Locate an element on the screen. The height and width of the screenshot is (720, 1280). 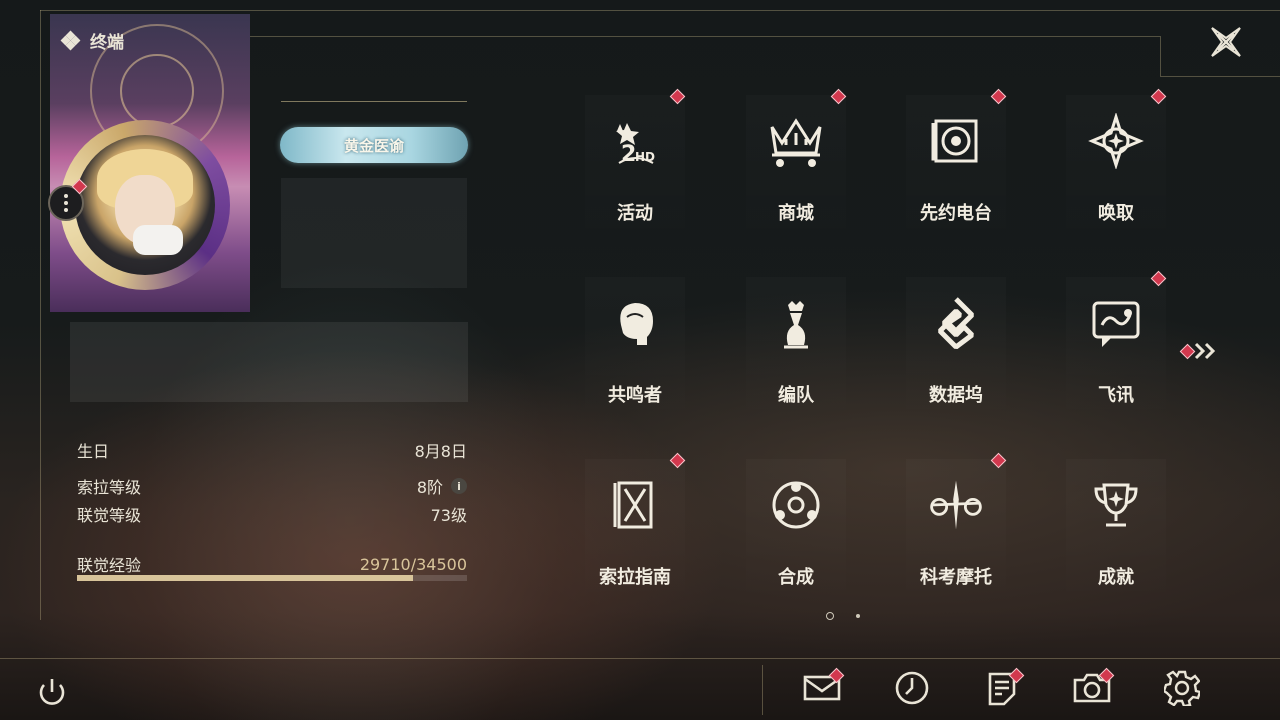
chess-team-icon is located at coordinates (796, 323).